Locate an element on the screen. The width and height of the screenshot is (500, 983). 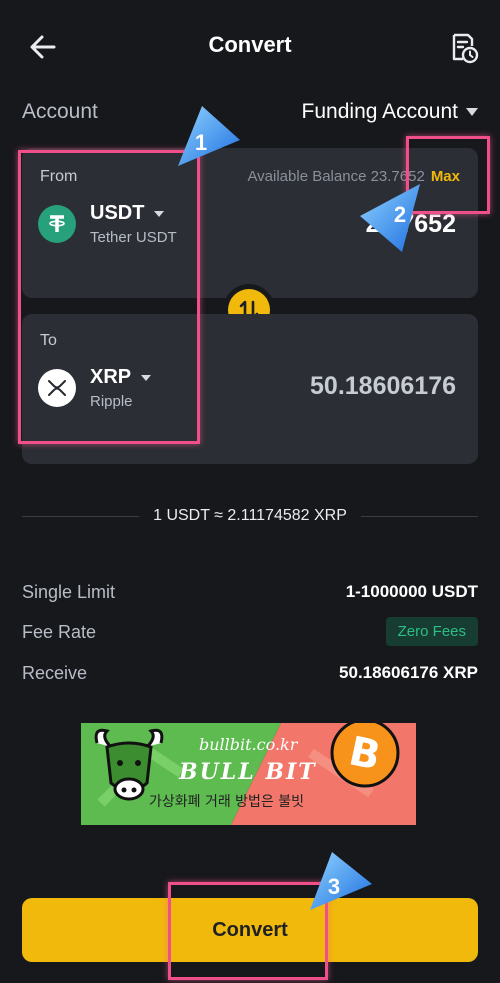
receive-row: Receive 50.18606176 XRP is located at coordinates (250, 675).